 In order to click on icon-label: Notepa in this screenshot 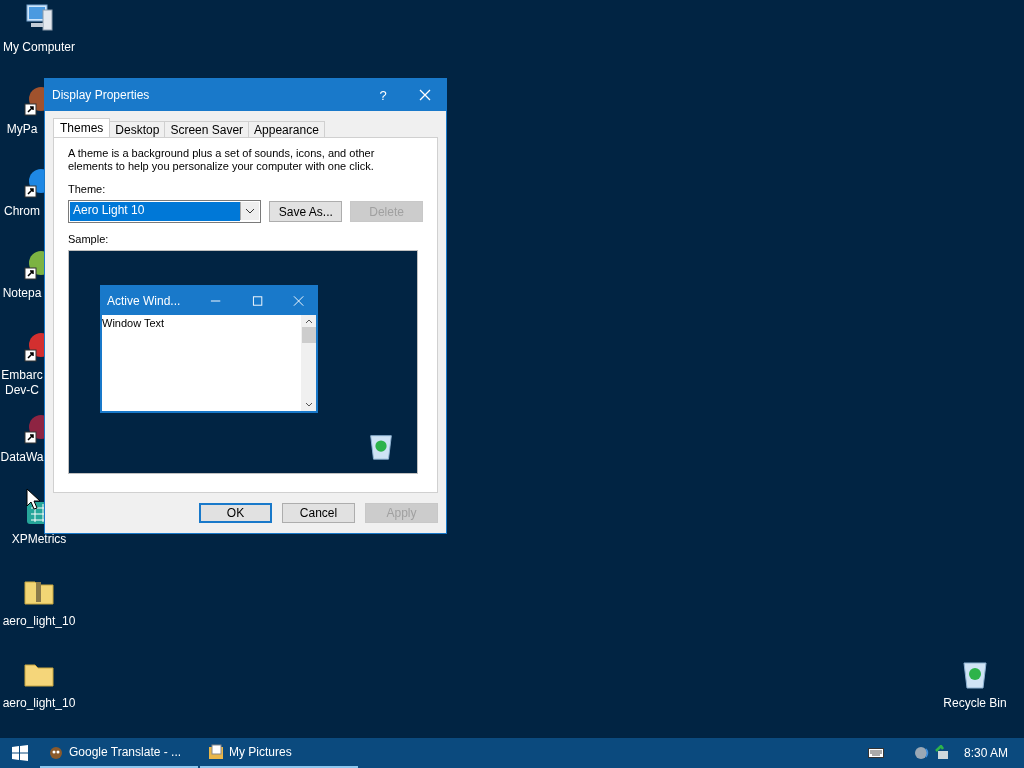, I will do `click(22, 293)`.